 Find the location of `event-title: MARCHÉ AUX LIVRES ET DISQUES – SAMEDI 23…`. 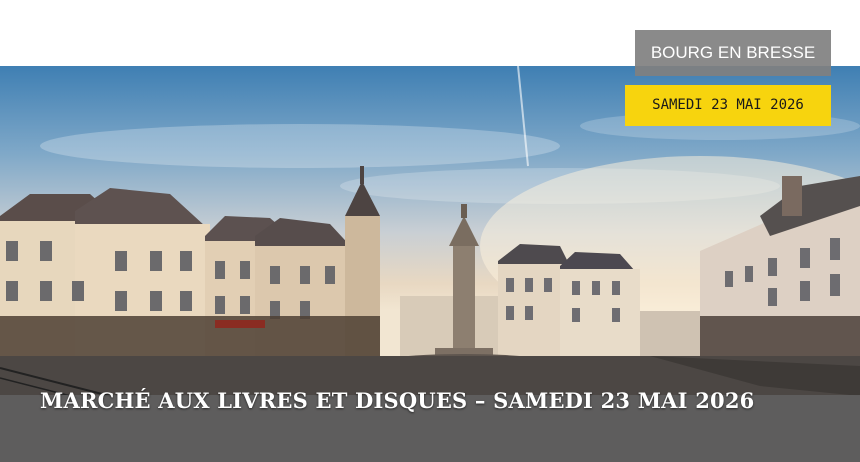

event-title: MARCHÉ AUX LIVRES ET DISQUES – SAMEDI 23… is located at coordinates (397, 400).